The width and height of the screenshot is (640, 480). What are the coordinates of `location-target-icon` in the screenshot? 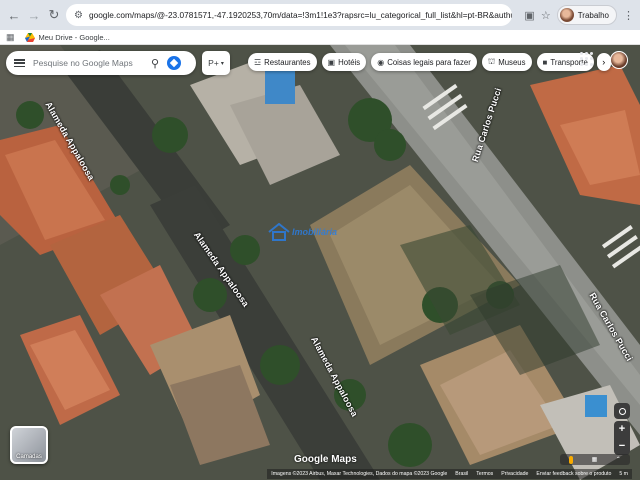 It's located at (622, 411).